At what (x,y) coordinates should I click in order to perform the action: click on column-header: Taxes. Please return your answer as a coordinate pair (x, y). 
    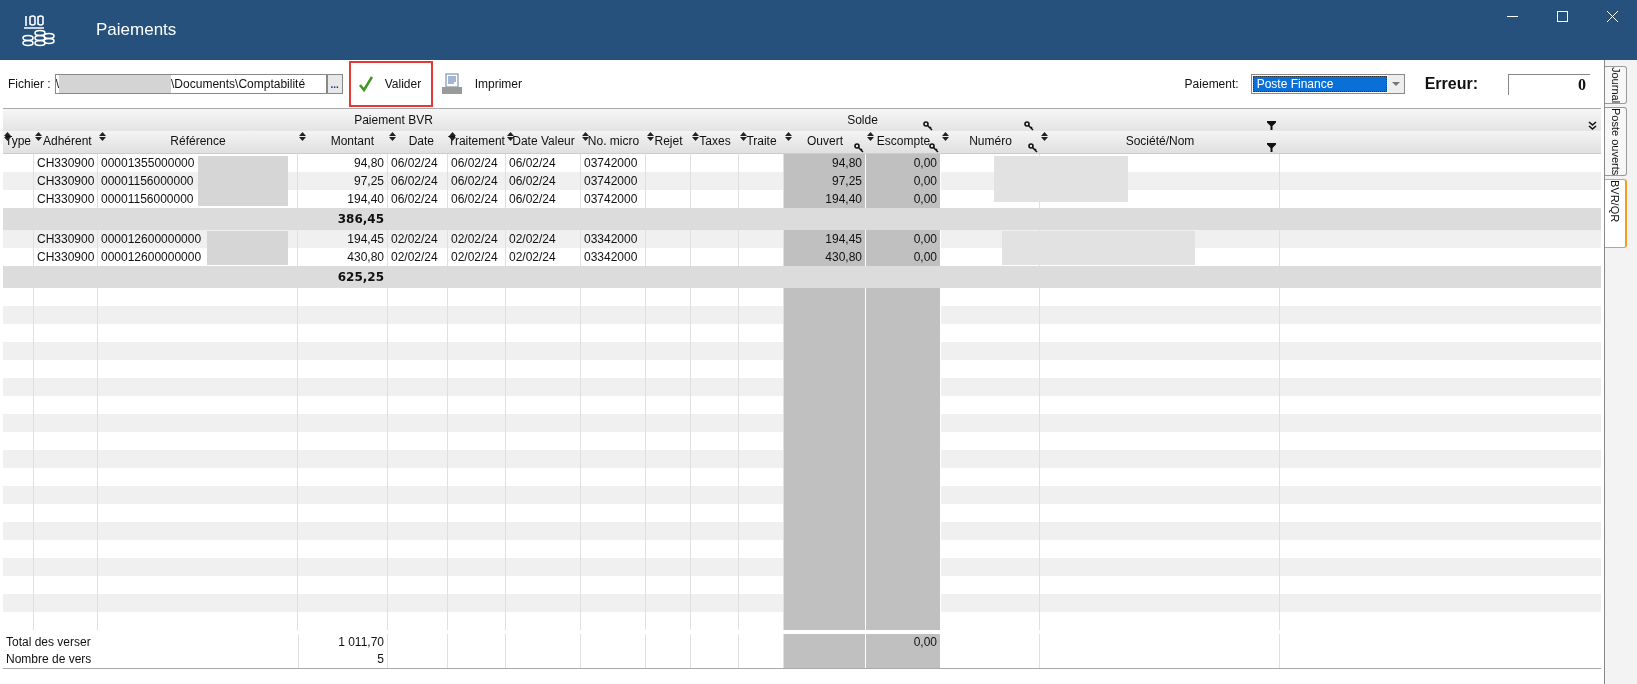
    Looking at the image, I should click on (715, 142).